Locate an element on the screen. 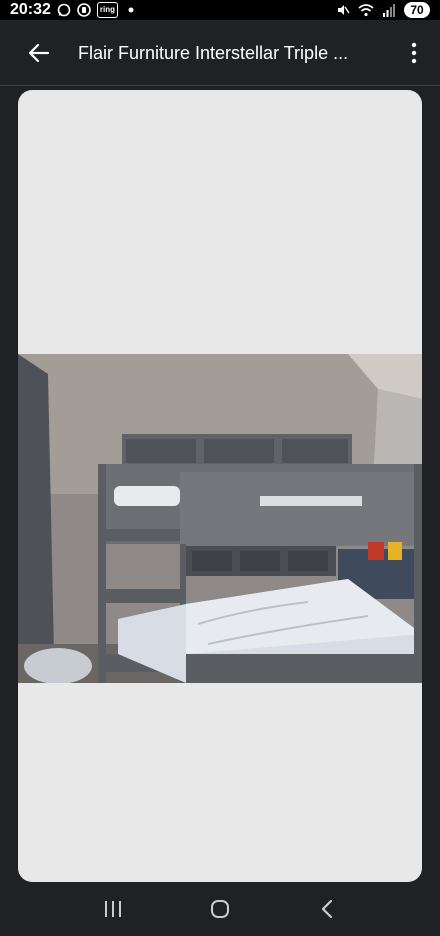 Image resolution: width=440 pixels, height=936 pixels. ring-app-icon: ring is located at coordinates (107, 10).